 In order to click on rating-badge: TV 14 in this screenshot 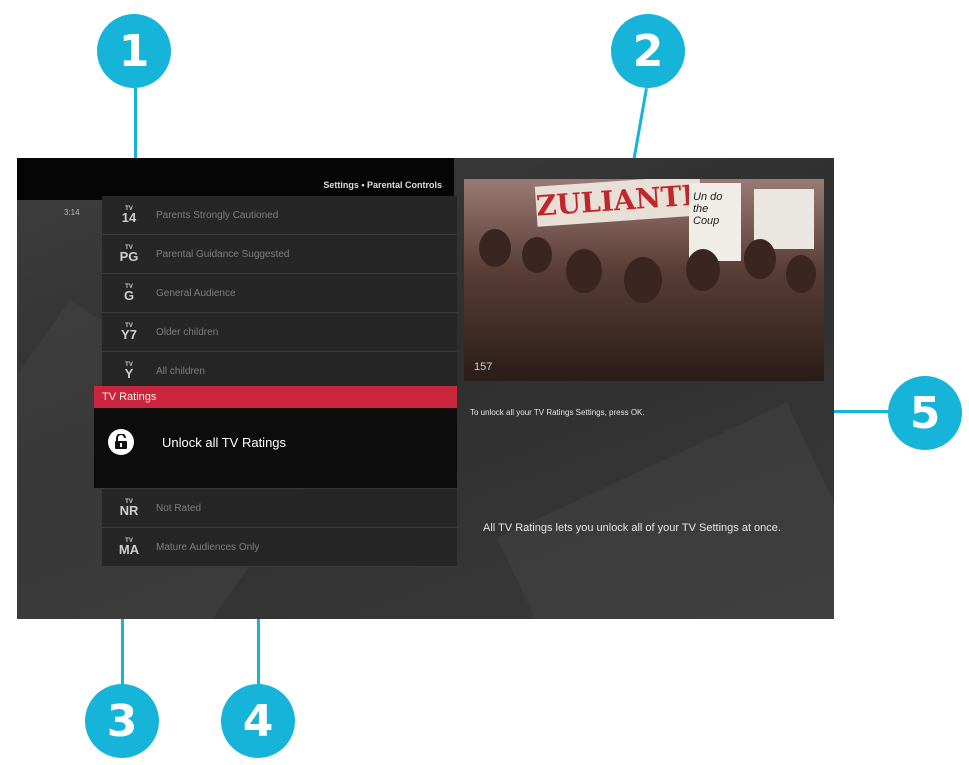, I will do `click(129, 215)`.